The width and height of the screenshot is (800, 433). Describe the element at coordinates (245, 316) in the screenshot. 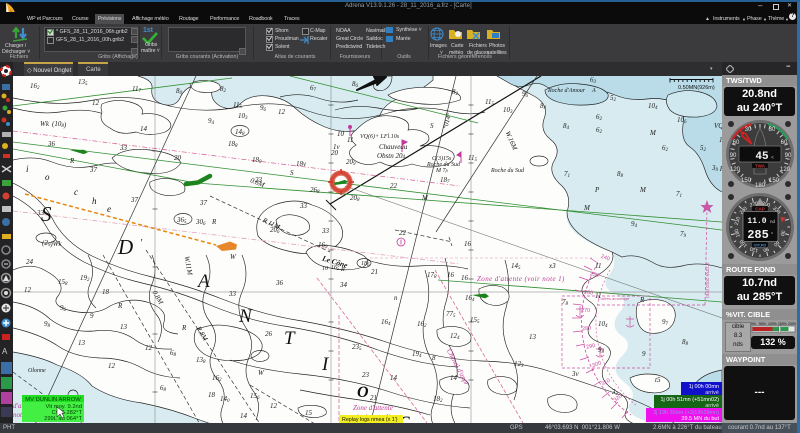

I see `svg-text: N` at that location.